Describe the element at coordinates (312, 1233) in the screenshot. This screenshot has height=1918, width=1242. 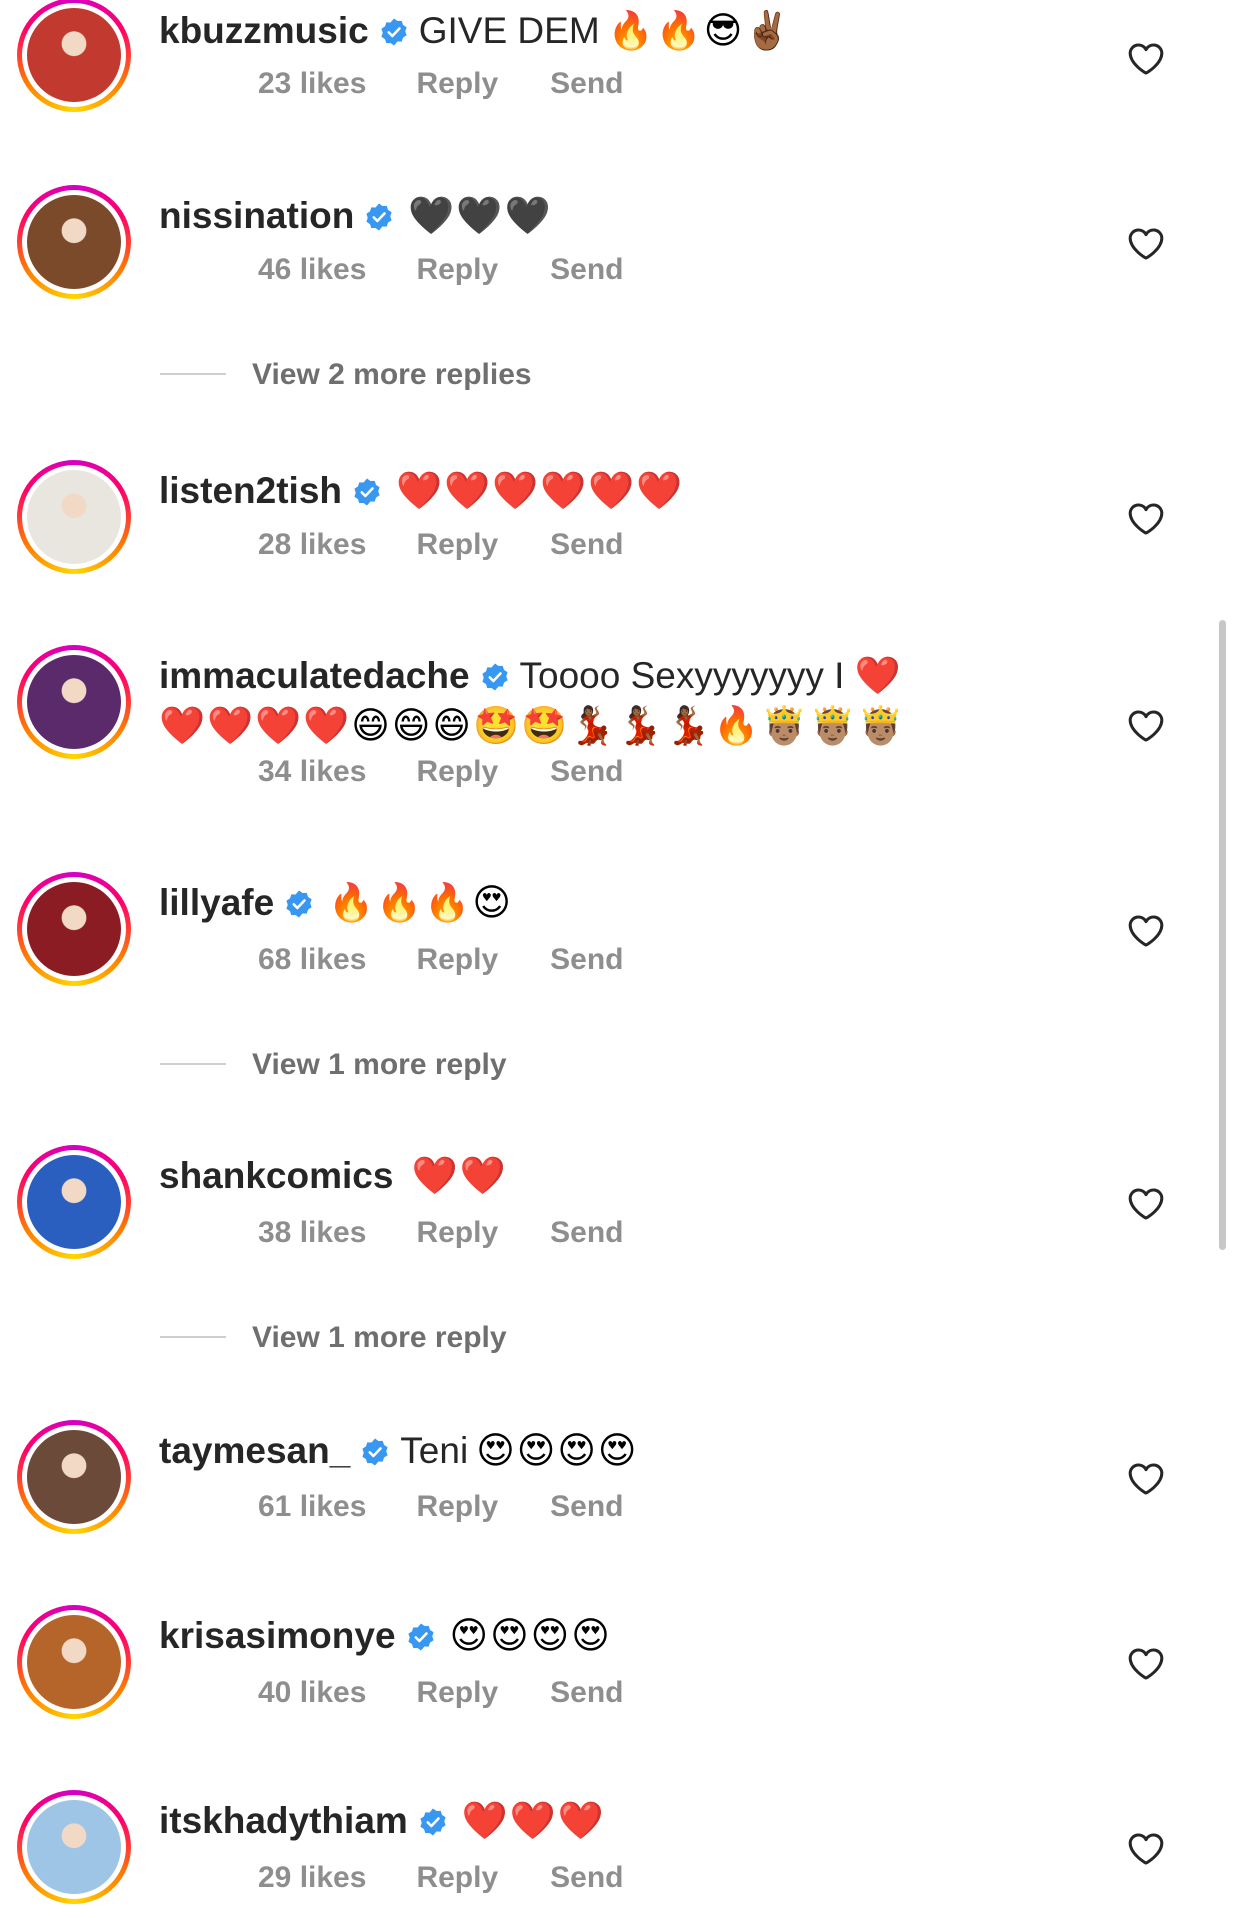
I see `likes-count: 38 likes` at that location.